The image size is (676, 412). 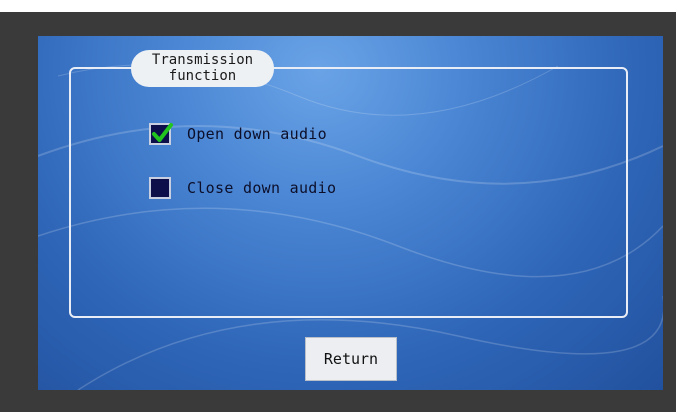 I want to click on open-down-audio-label: Open down audio, so click(x=257, y=134).